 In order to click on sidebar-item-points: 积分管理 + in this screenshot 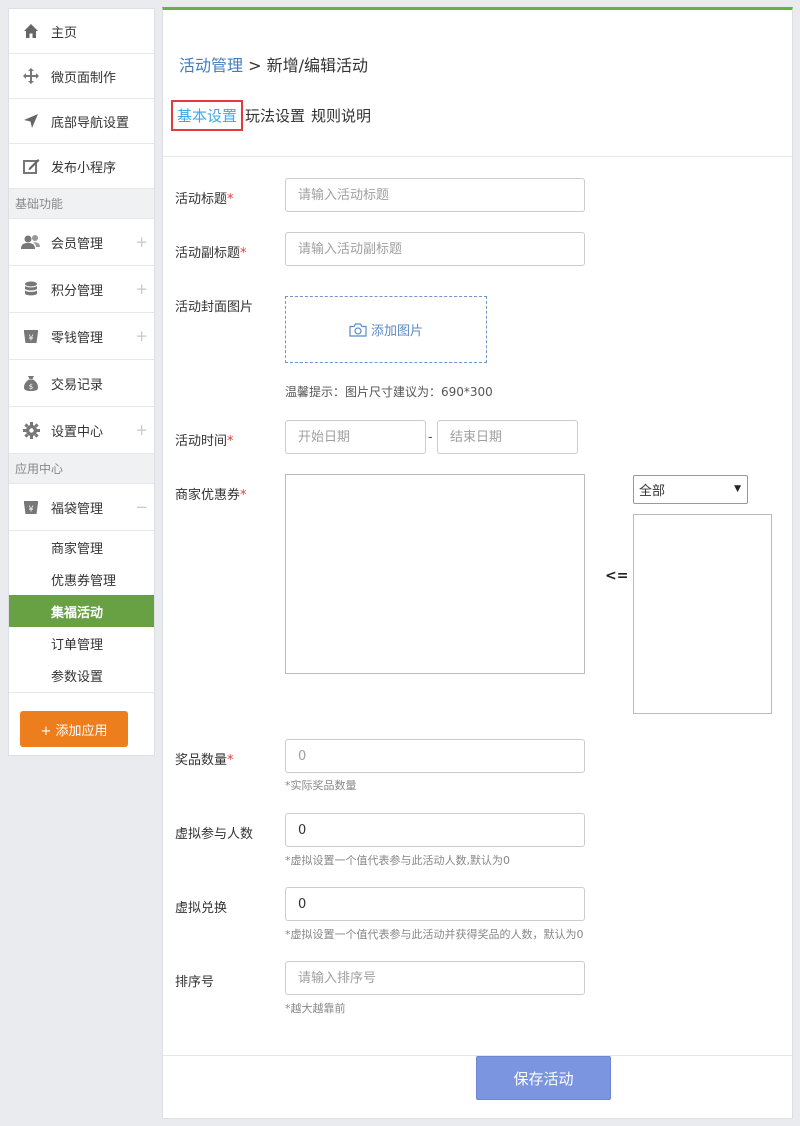, I will do `click(81, 289)`.